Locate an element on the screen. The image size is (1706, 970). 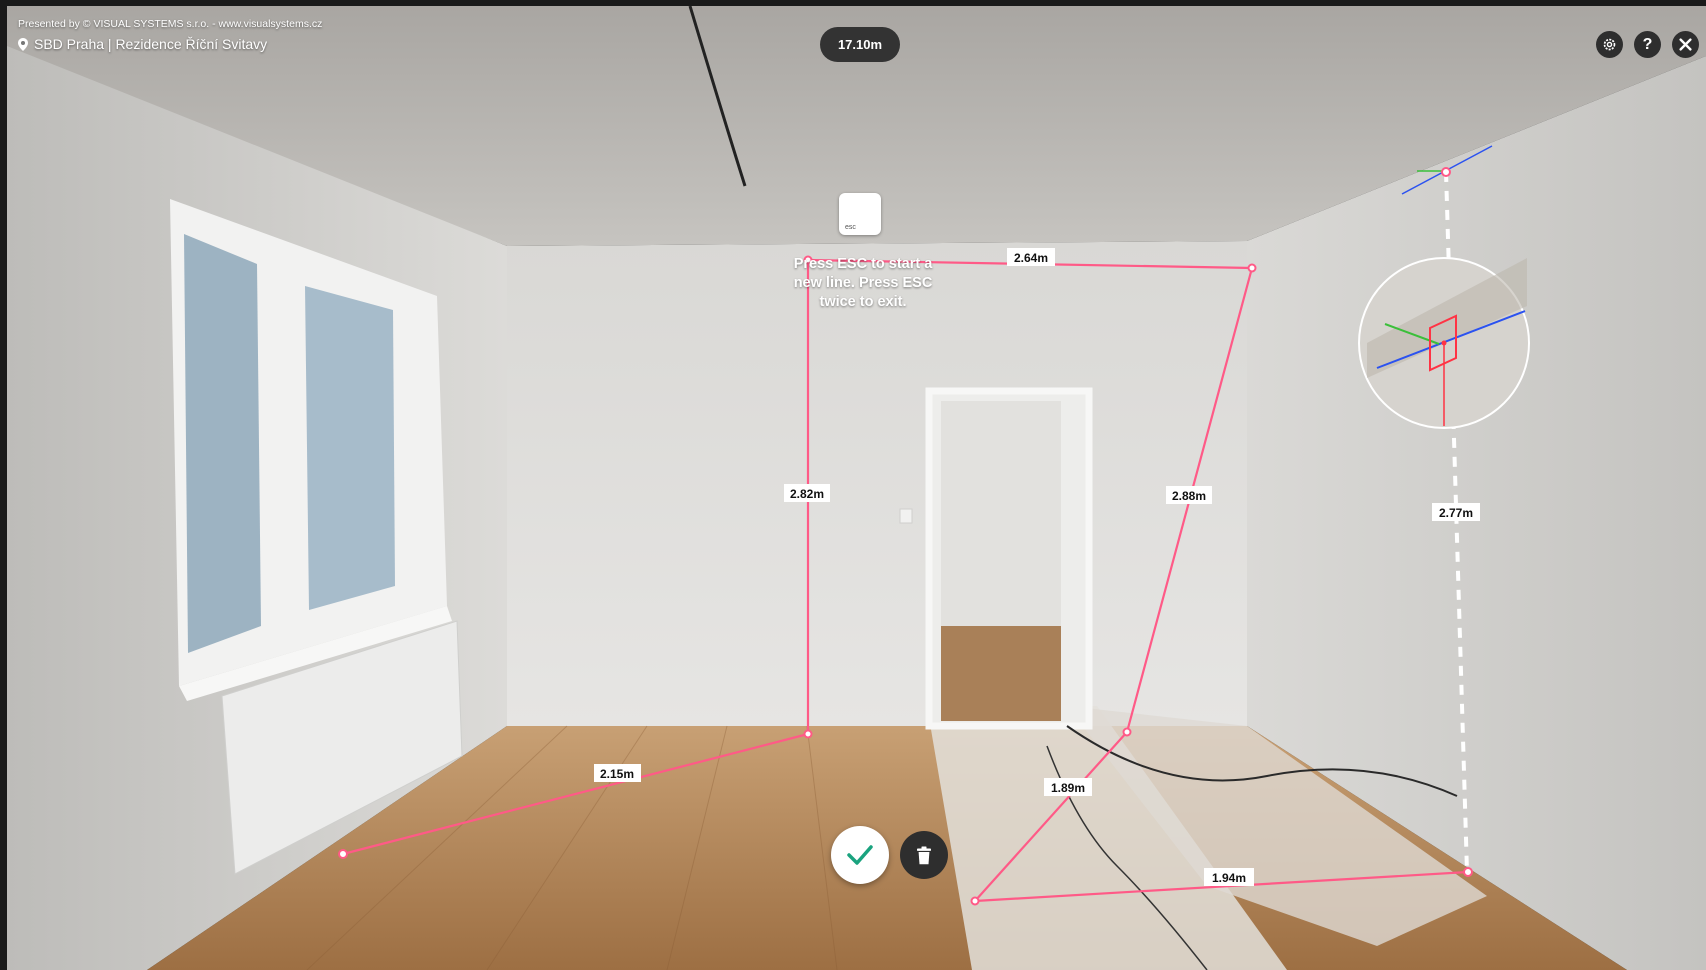
confirm-measurement-button is located at coordinates (860, 855).